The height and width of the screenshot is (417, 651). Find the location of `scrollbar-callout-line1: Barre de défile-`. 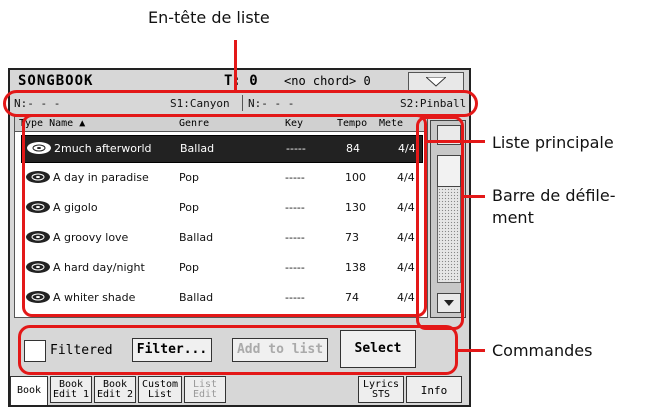

scrollbar-callout-line1: Barre de défile- is located at coordinates (554, 195).